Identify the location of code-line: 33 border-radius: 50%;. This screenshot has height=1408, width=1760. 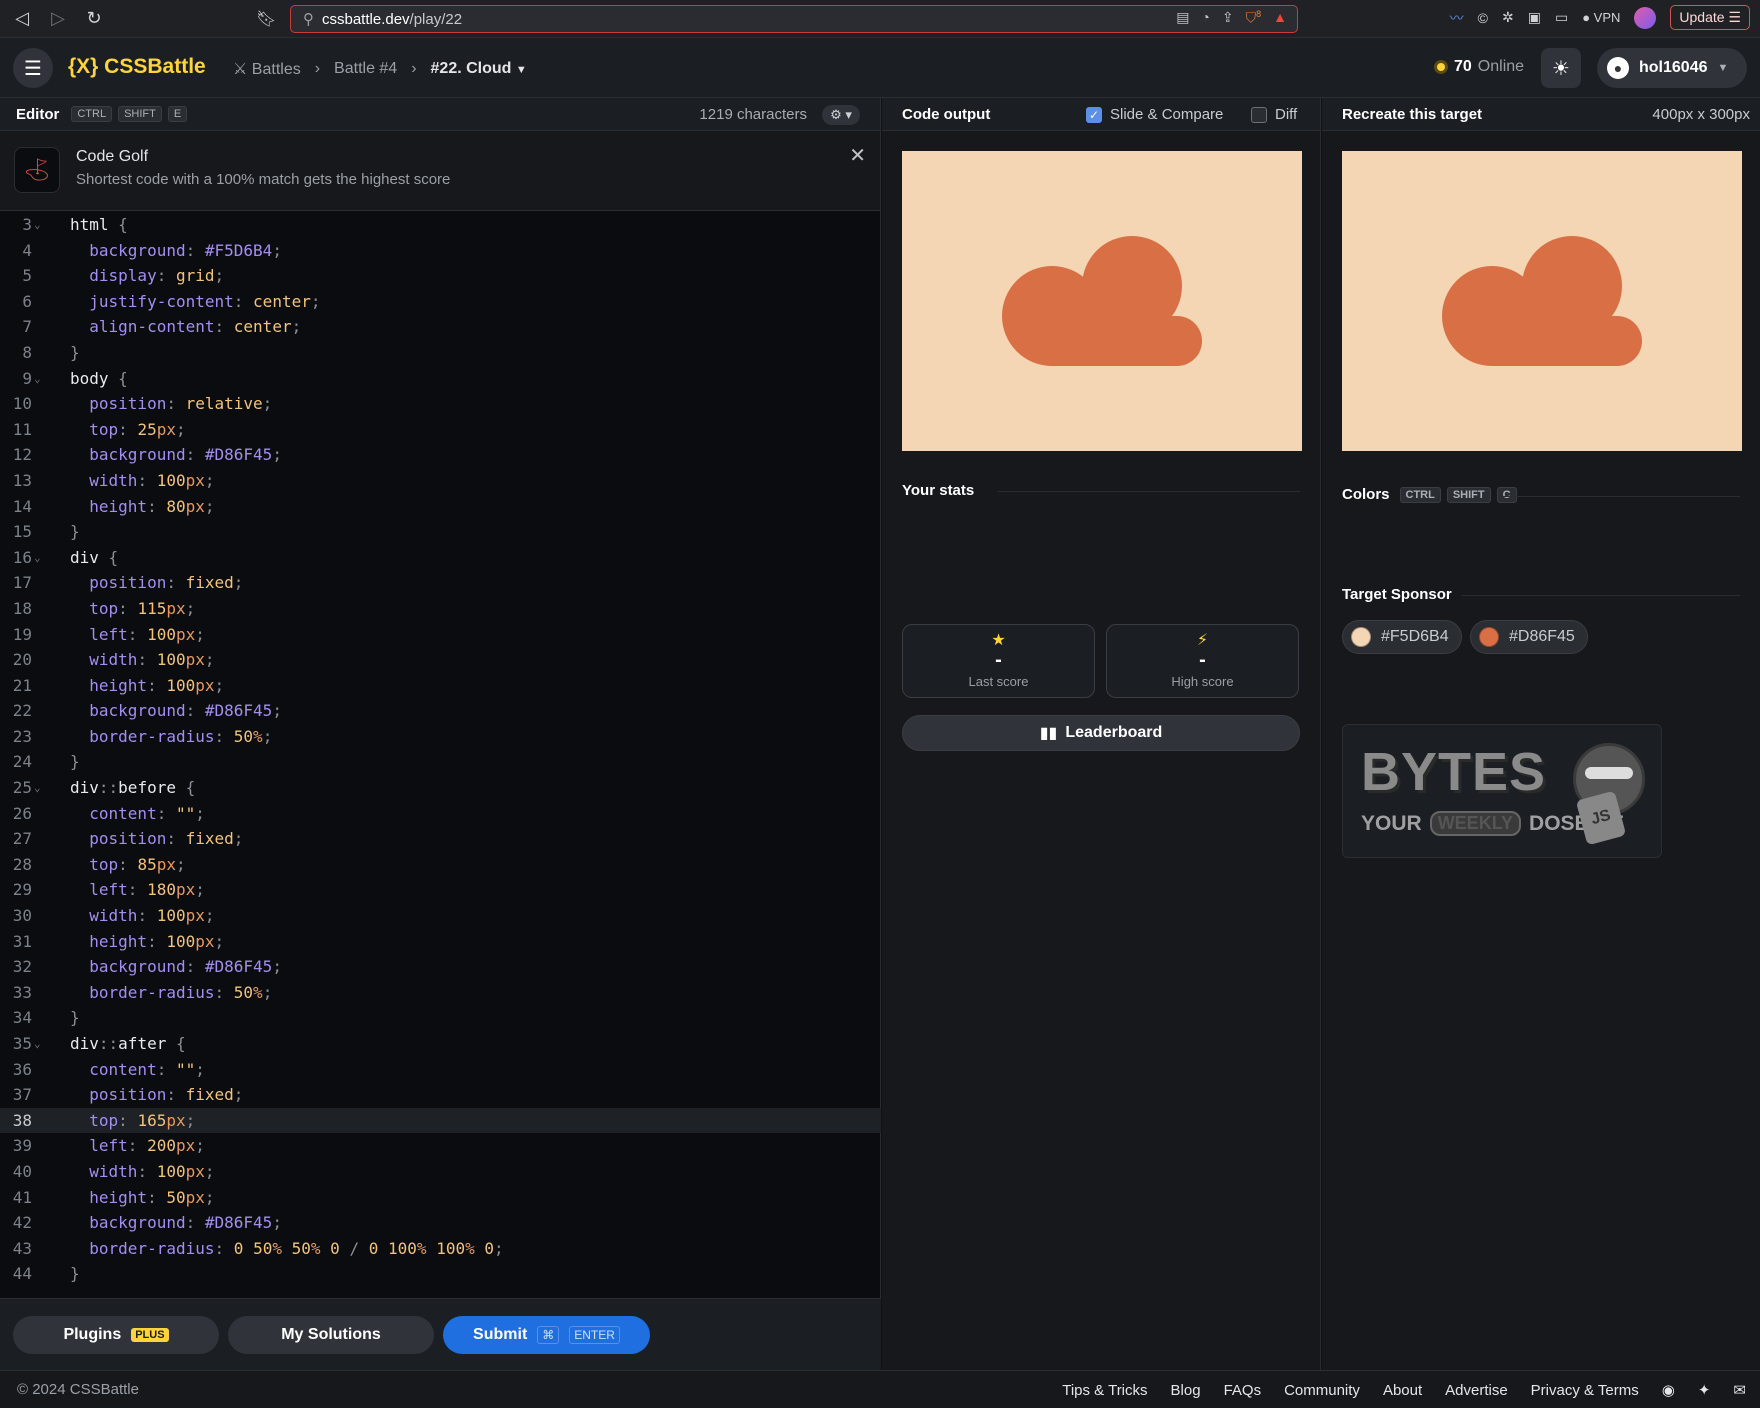
(440, 993).